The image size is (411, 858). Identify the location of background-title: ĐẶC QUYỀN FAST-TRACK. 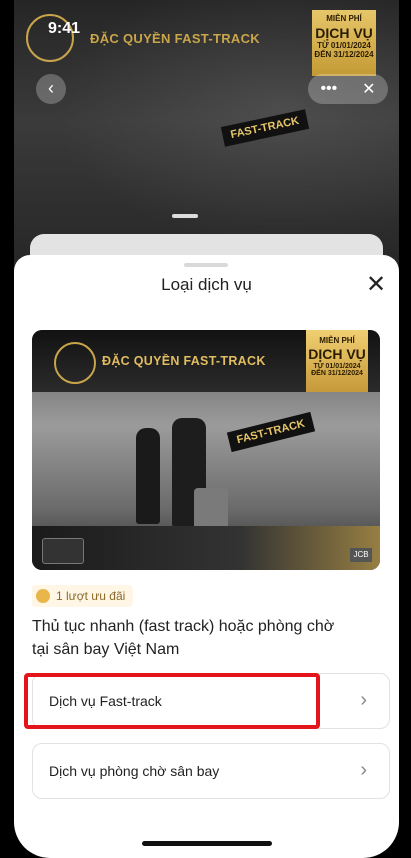
(175, 38).